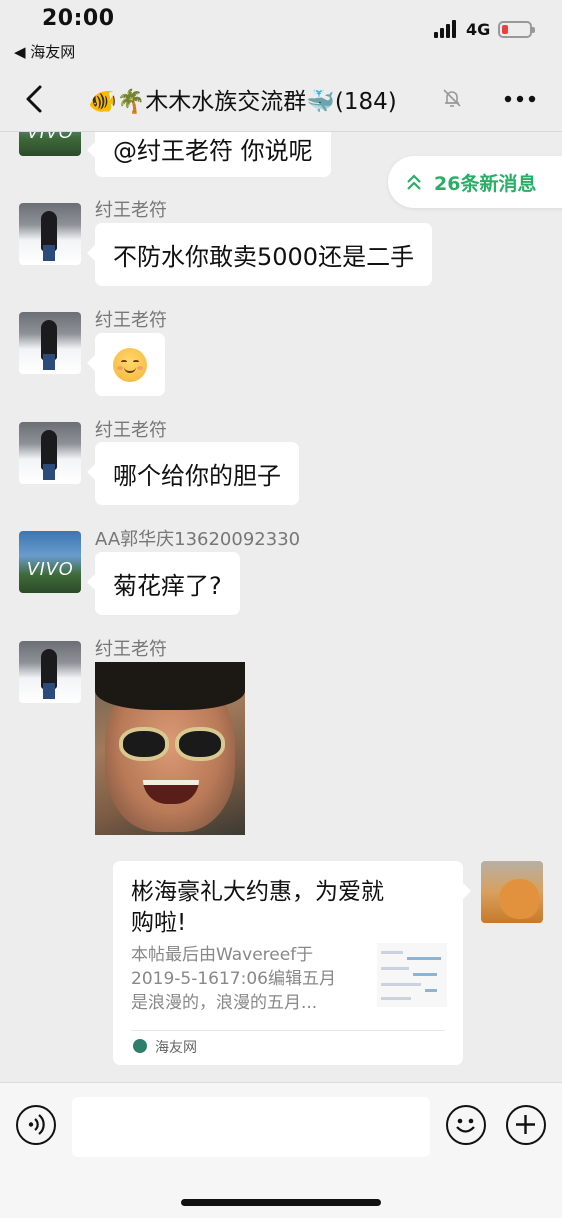 Image resolution: width=562 pixels, height=1218 pixels. Describe the element at coordinates (176, 1048) in the screenshot. I see `link-card-source: 海友网` at that location.